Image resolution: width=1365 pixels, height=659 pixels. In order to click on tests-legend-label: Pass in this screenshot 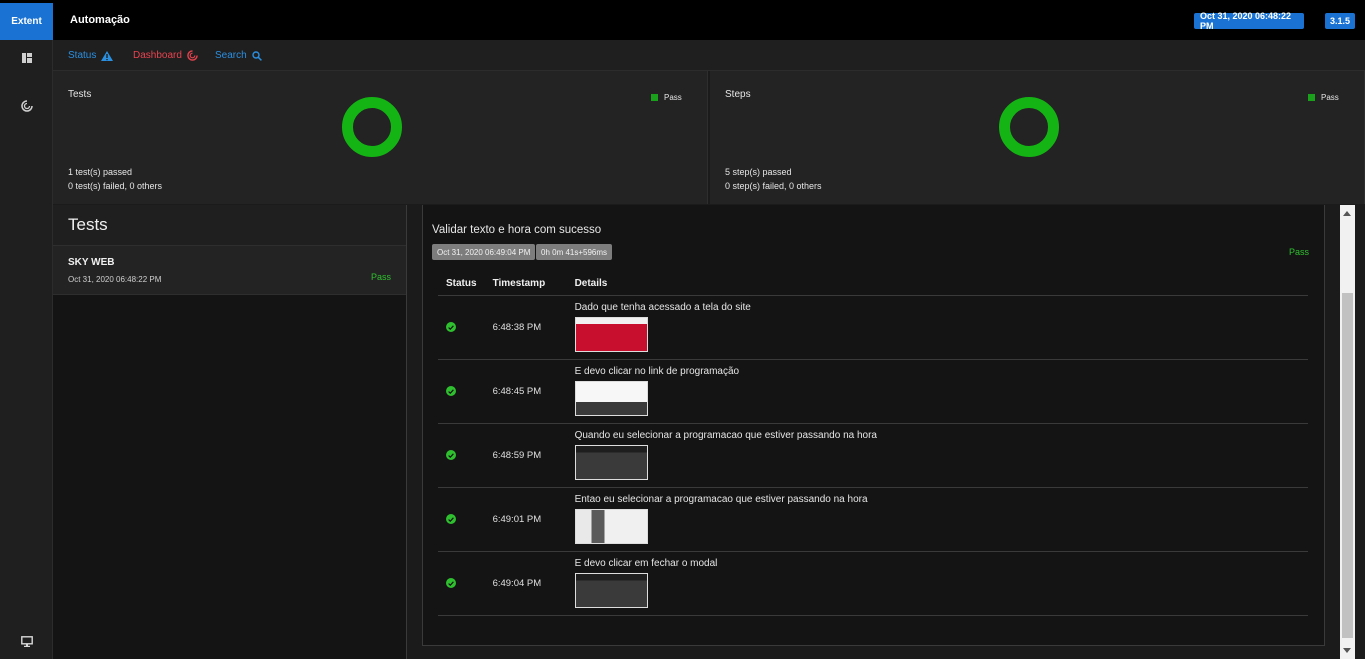, I will do `click(673, 97)`.